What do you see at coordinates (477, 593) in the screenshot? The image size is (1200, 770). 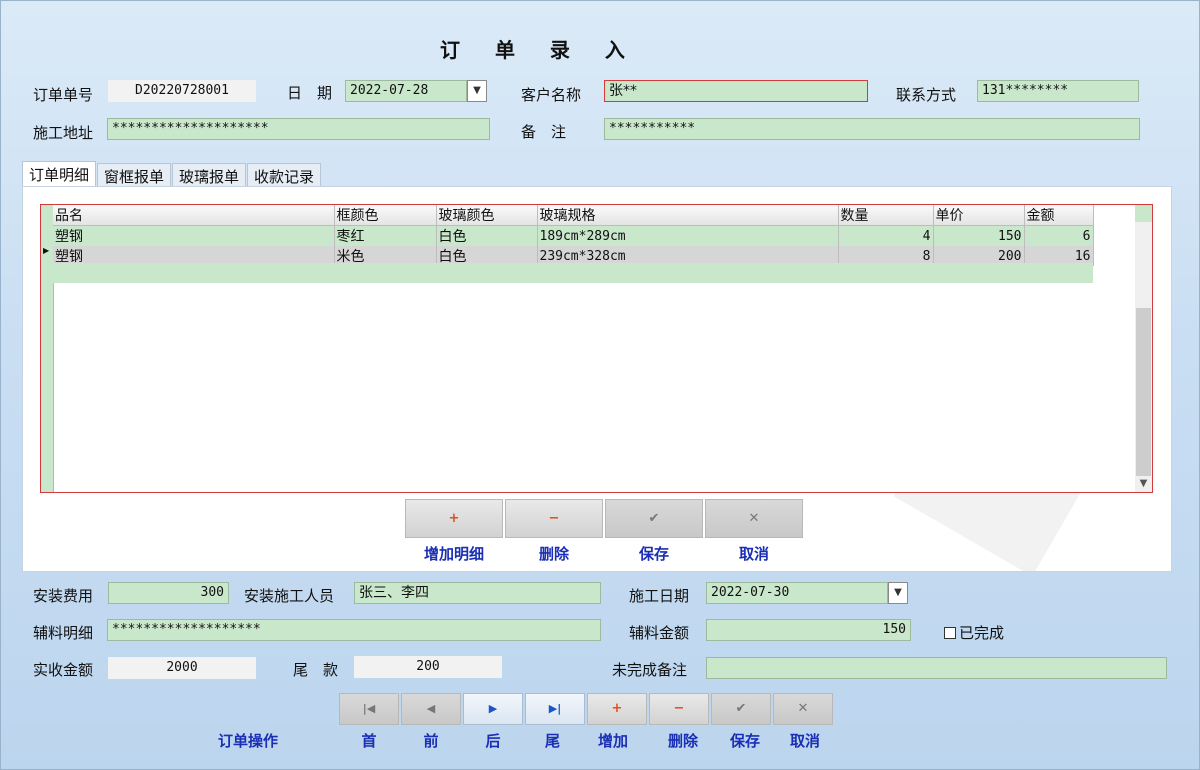 I see `installers-field: 张三、李四` at bounding box center [477, 593].